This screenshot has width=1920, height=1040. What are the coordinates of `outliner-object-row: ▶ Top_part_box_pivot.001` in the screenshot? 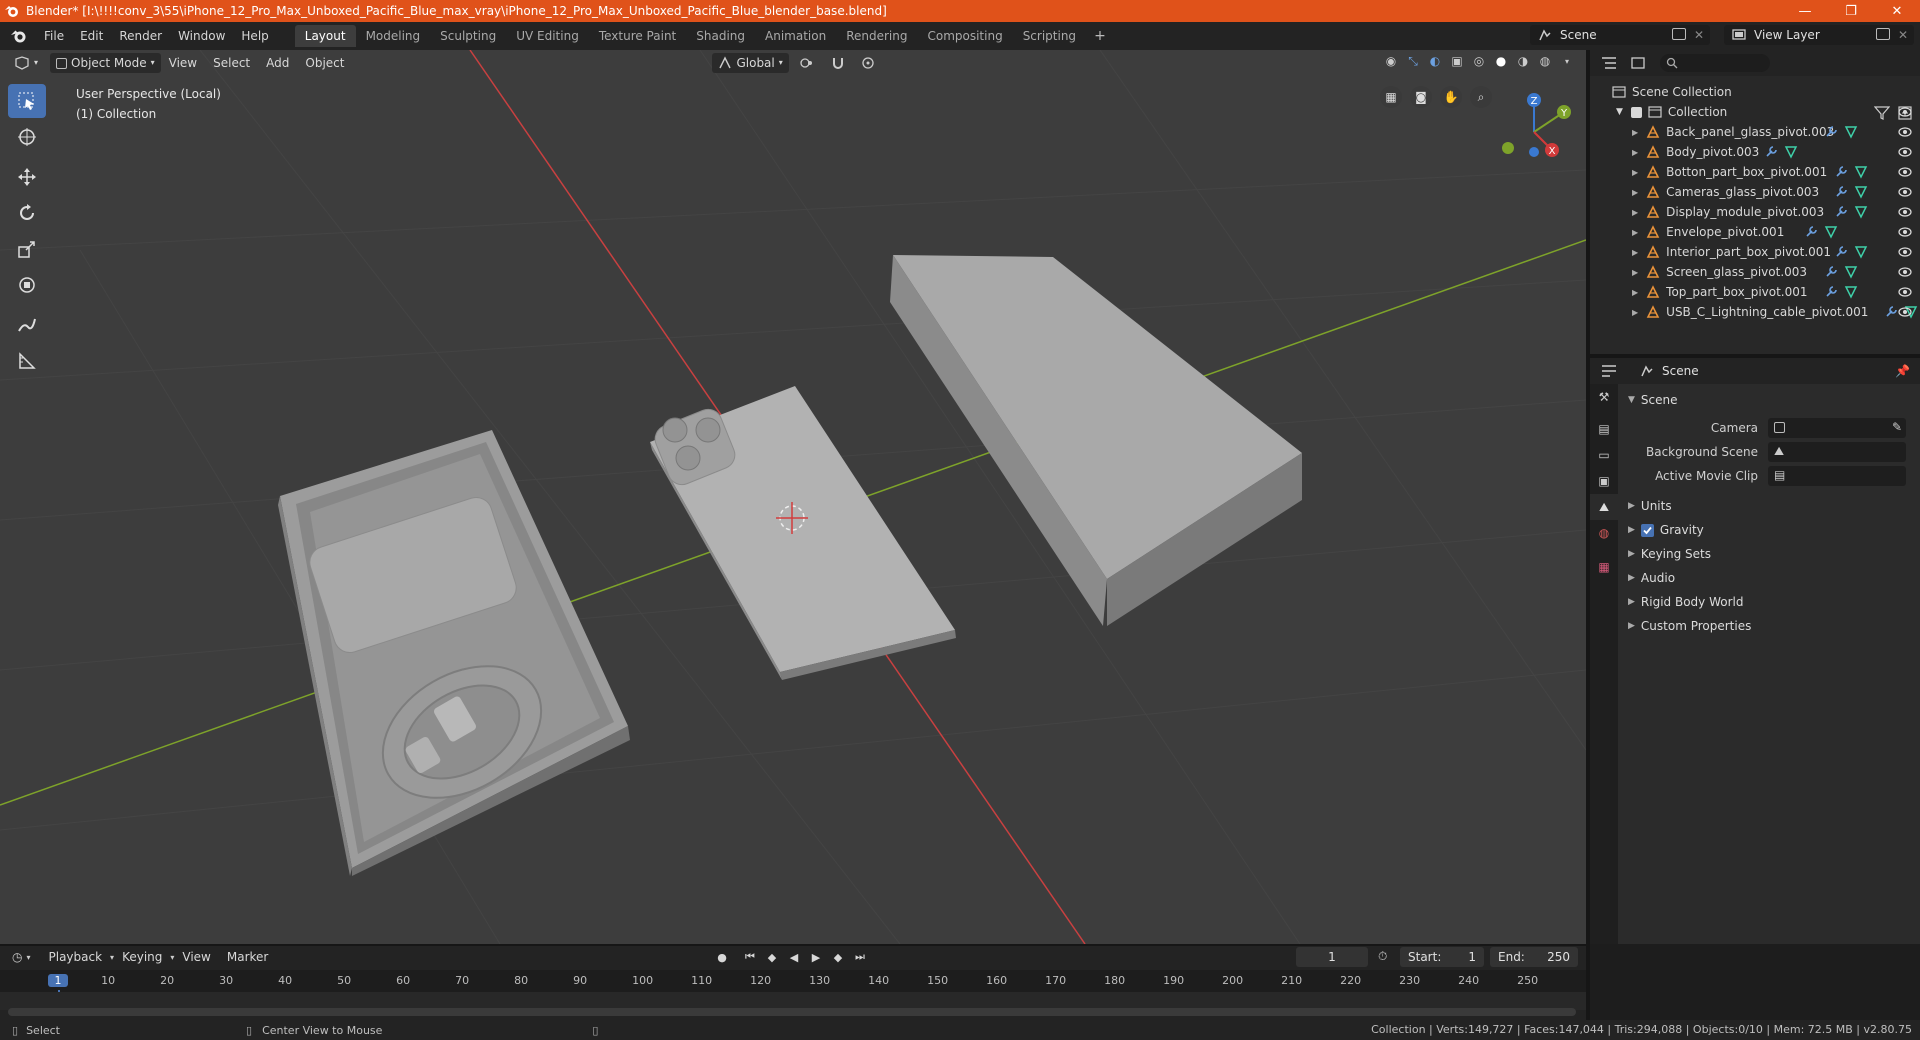 It's located at (1755, 292).